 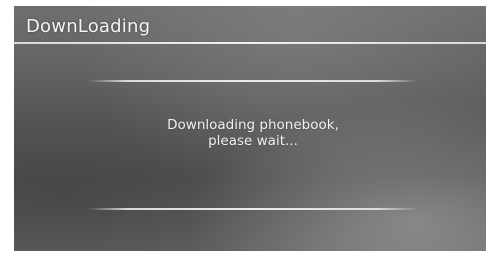 I want to click on message-bottom-divider, so click(x=253, y=209).